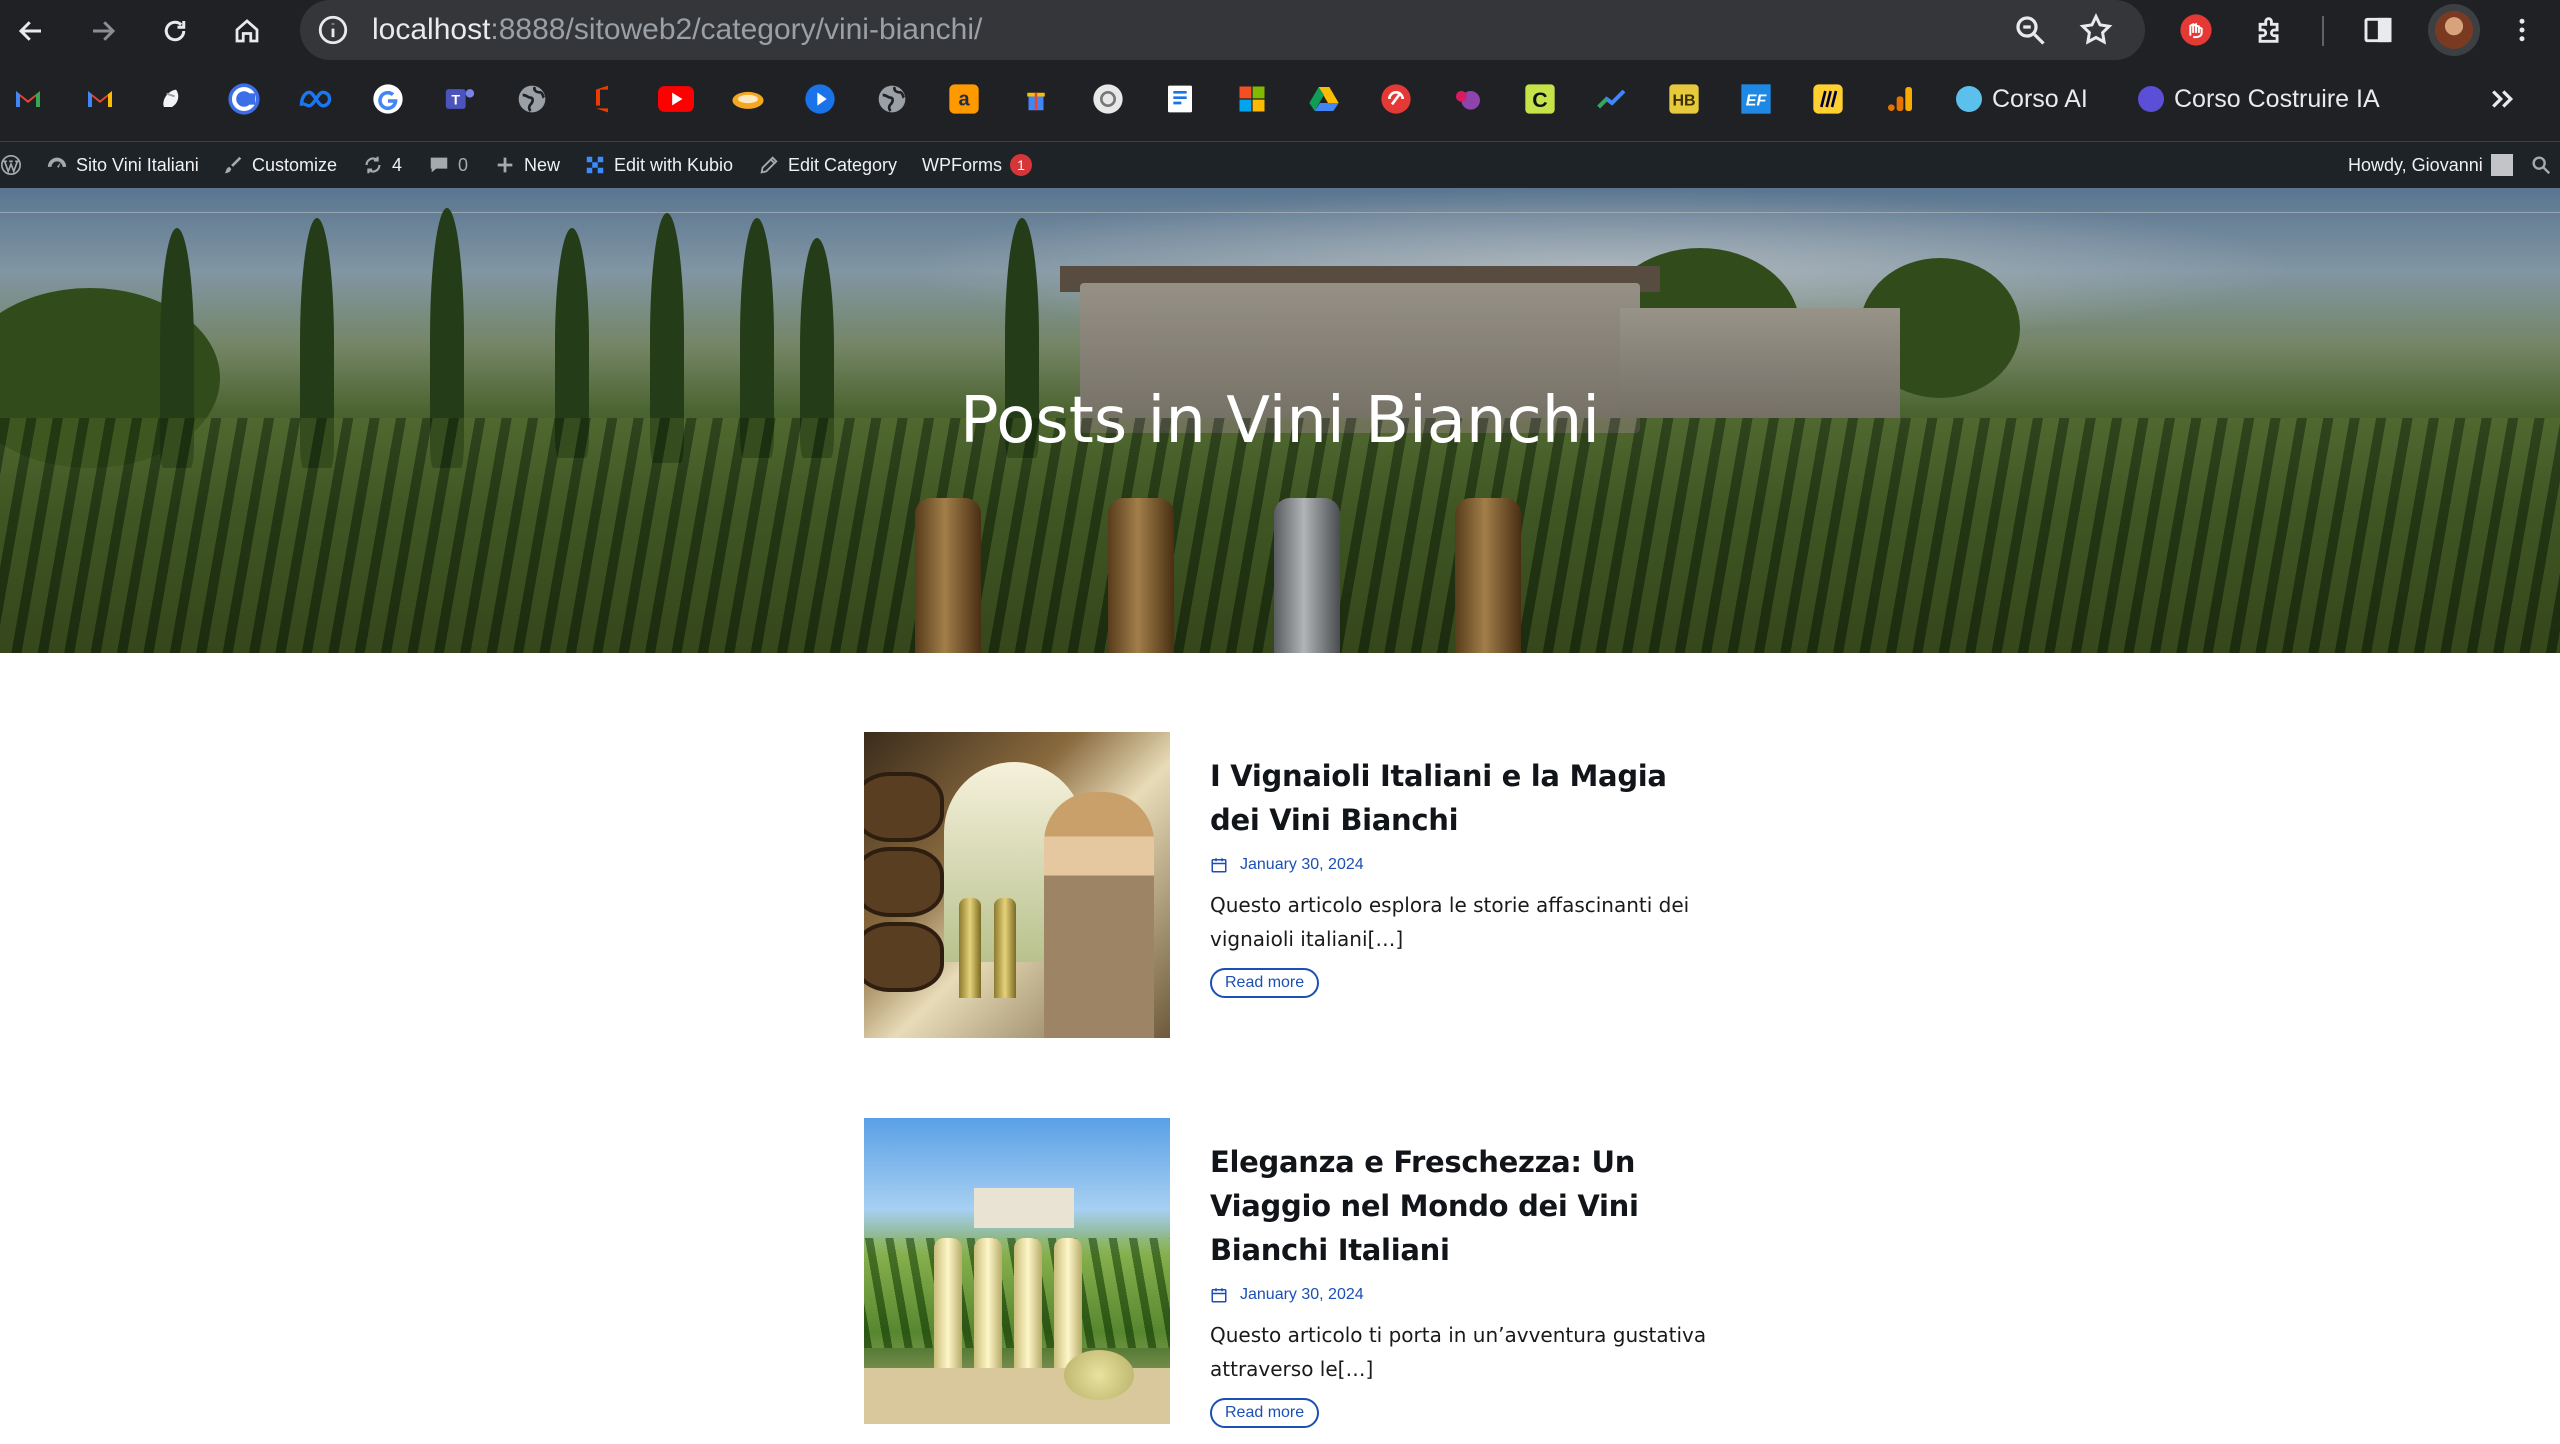  What do you see at coordinates (460, 99) in the screenshot?
I see `teams-icon: T` at bounding box center [460, 99].